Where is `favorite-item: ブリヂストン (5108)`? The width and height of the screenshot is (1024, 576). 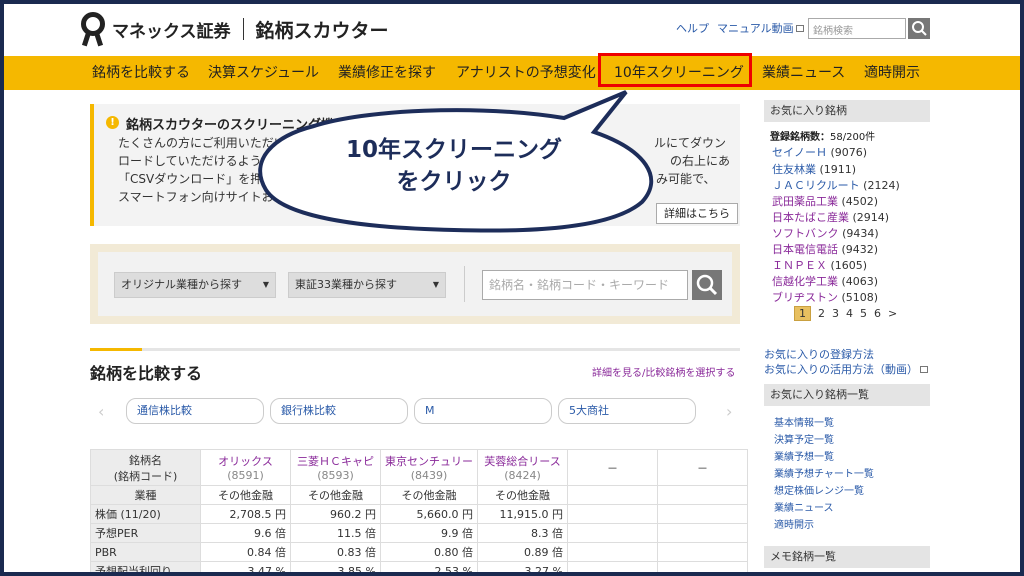 favorite-item: ブリヂストン (5108) is located at coordinates (825, 297).